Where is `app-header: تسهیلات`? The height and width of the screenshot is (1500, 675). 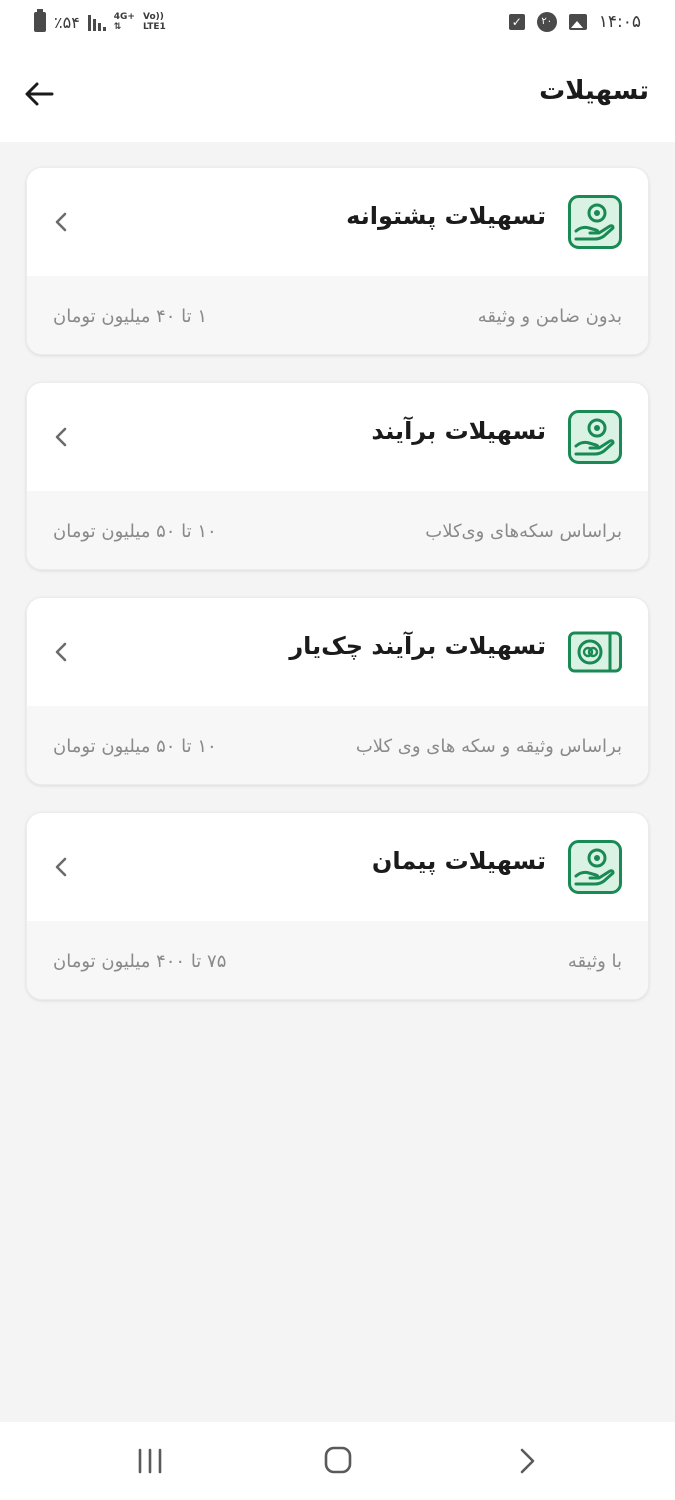
app-header: تسهیلات is located at coordinates (337, 96).